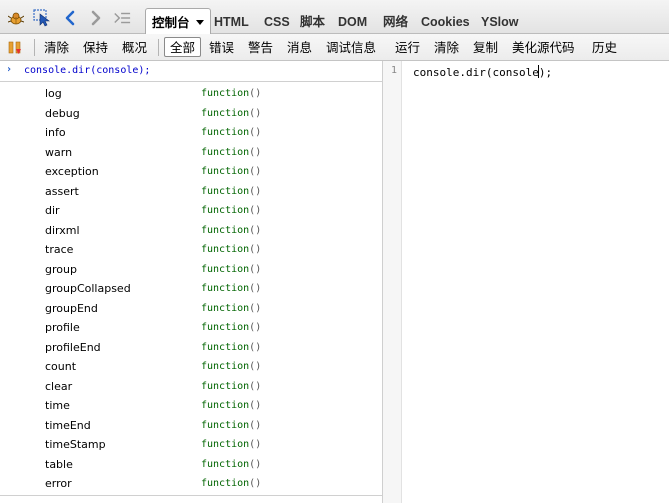 This screenshot has width=669, height=503. What do you see at coordinates (482, 72) in the screenshot?
I see `code-editor: console.dir(console);` at bounding box center [482, 72].